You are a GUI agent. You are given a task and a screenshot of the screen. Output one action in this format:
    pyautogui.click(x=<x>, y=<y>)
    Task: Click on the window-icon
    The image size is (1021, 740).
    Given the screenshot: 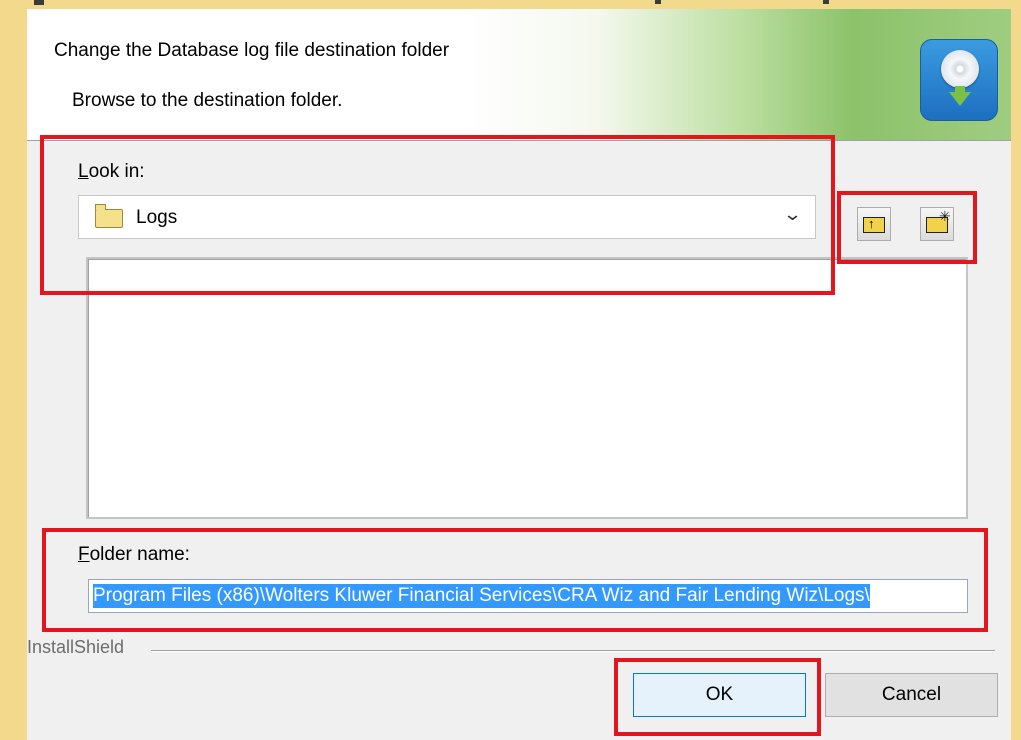 What is the action you would take?
    pyautogui.click(x=39, y=2)
    